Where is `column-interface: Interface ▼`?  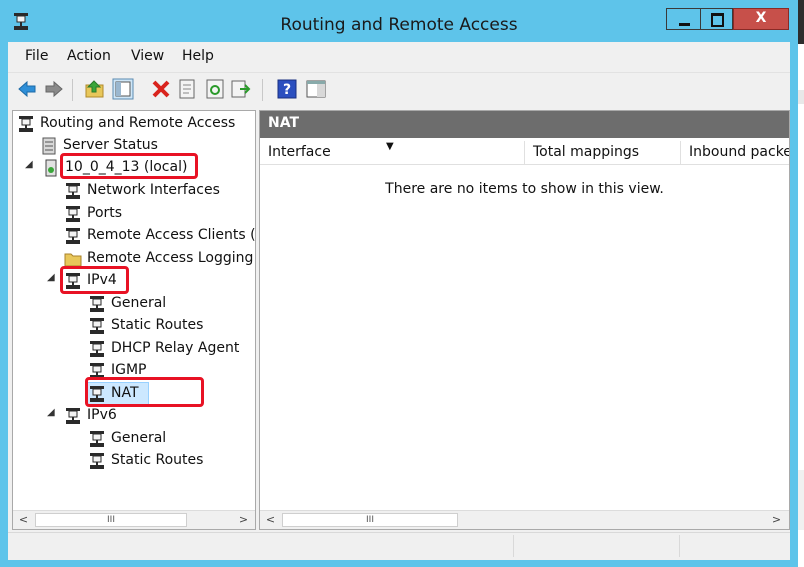 column-interface: Interface ▼ is located at coordinates (392, 153).